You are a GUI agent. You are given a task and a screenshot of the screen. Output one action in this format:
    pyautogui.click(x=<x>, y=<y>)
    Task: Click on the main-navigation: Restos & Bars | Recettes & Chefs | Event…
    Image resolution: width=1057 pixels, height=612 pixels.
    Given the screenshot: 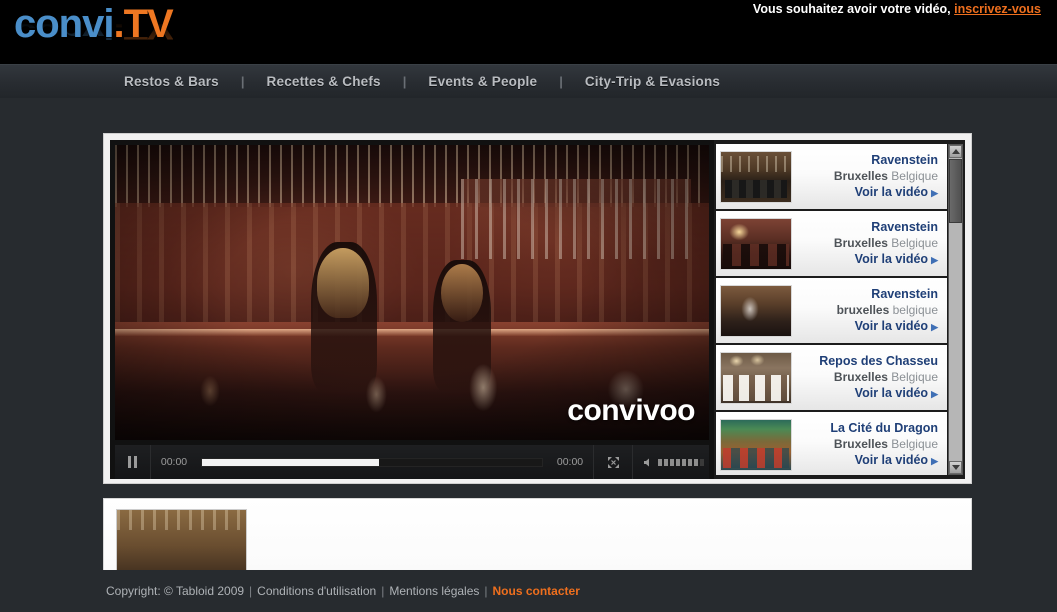 What is the action you would take?
    pyautogui.click(x=528, y=81)
    